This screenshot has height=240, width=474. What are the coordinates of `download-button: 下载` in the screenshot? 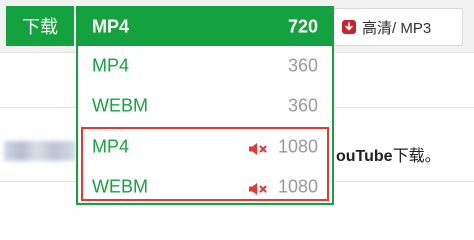 It's located at (40, 26).